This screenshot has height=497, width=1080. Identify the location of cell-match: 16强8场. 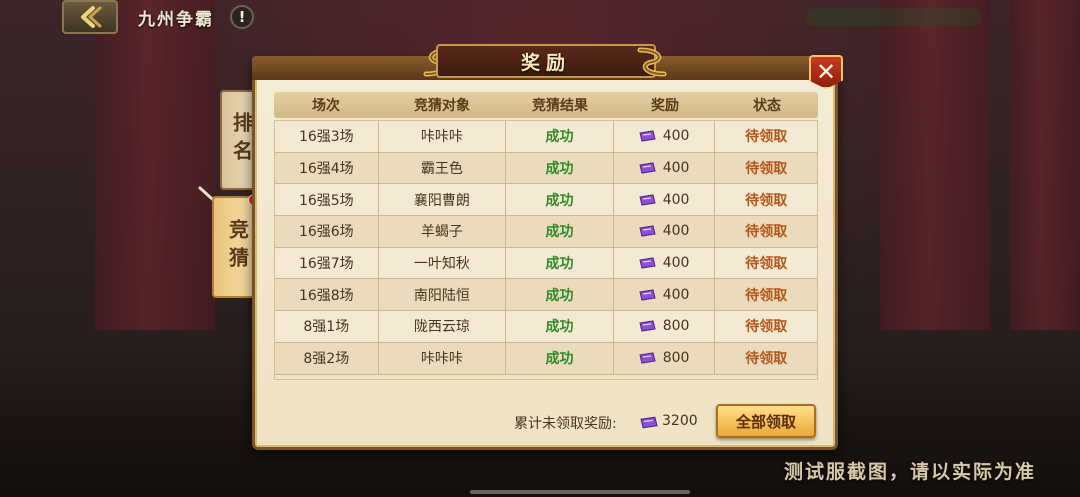
(327, 295).